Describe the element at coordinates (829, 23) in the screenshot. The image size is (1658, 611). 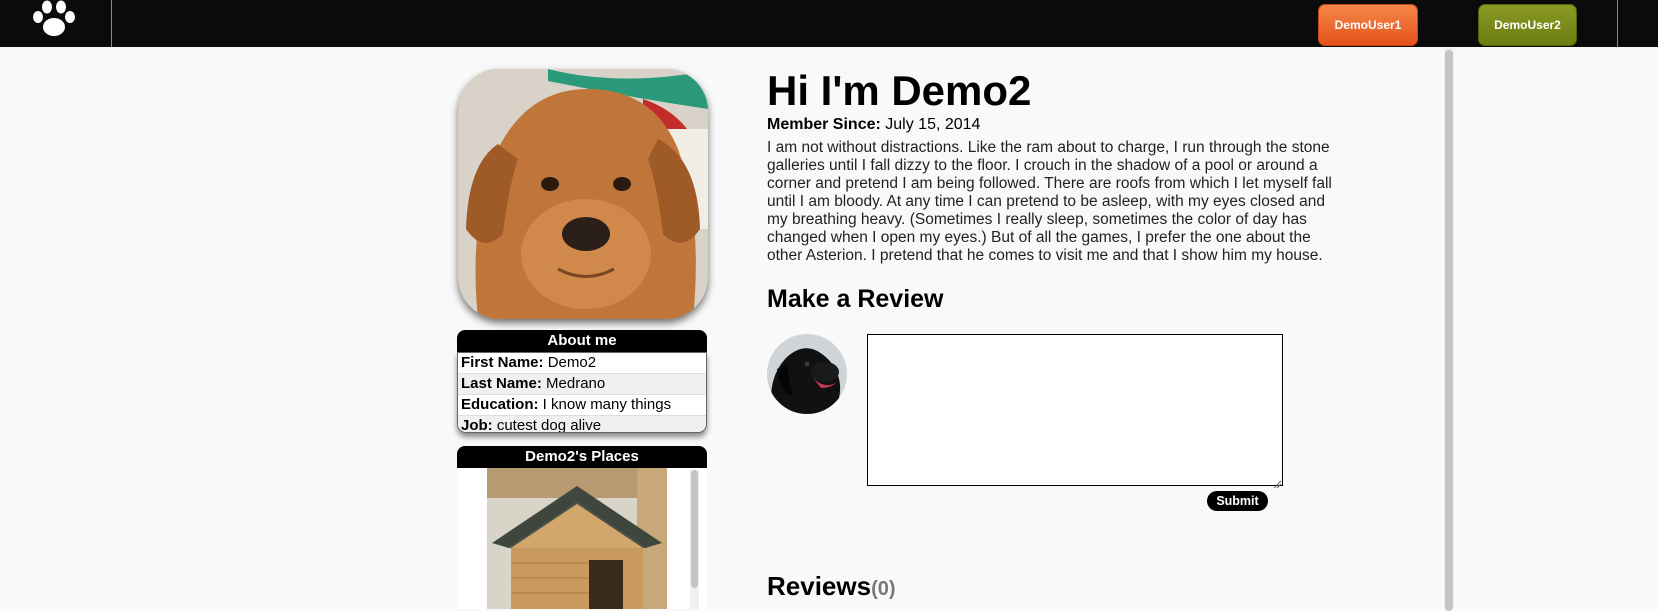
I see `top-nav-bar: DemoUser1 DemoUser2` at that location.